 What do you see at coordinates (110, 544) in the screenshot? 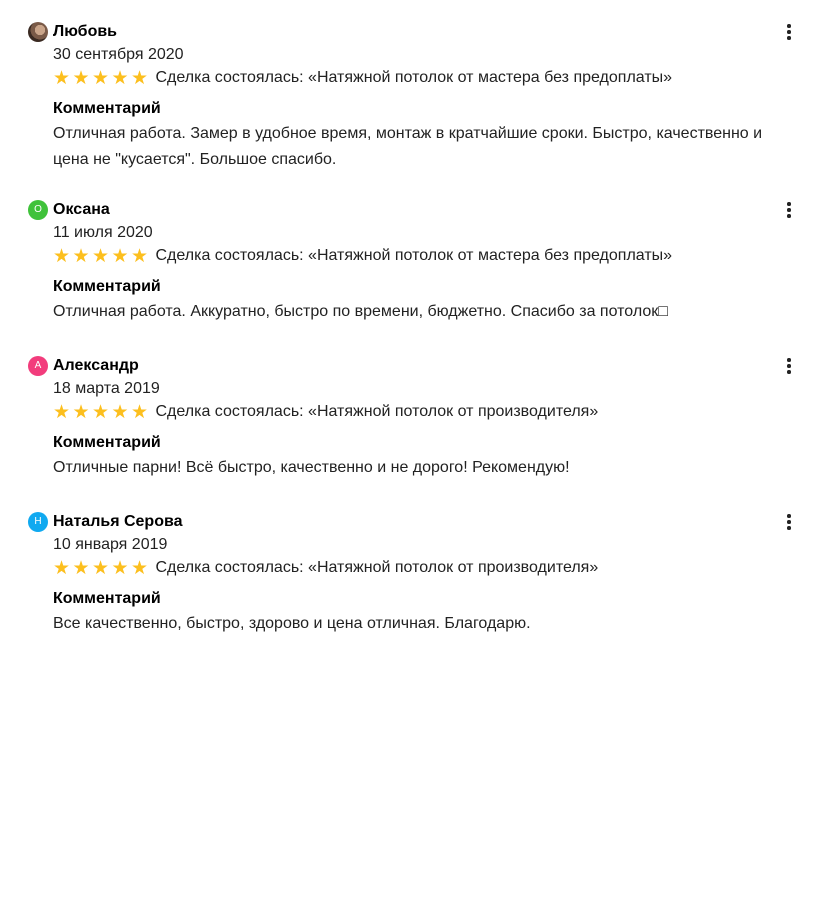
I see `review-date: 10 января 2019` at bounding box center [110, 544].